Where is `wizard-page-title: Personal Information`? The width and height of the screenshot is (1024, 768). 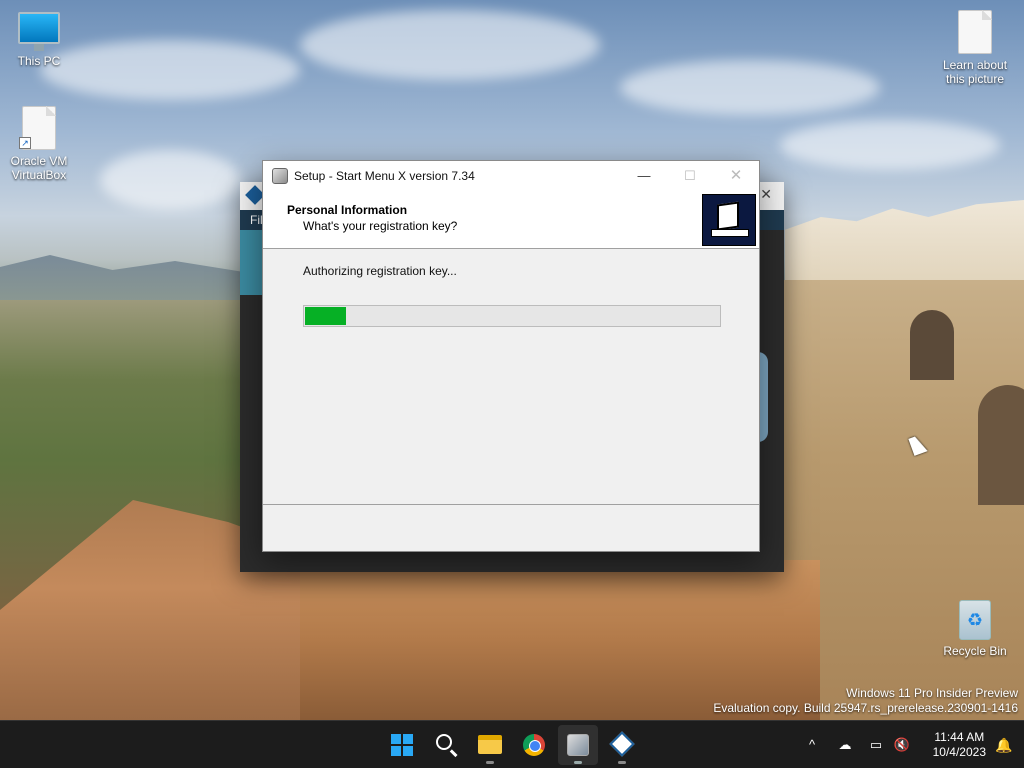 wizard-page-title: Personal Information is located at coordinates (347, 210).